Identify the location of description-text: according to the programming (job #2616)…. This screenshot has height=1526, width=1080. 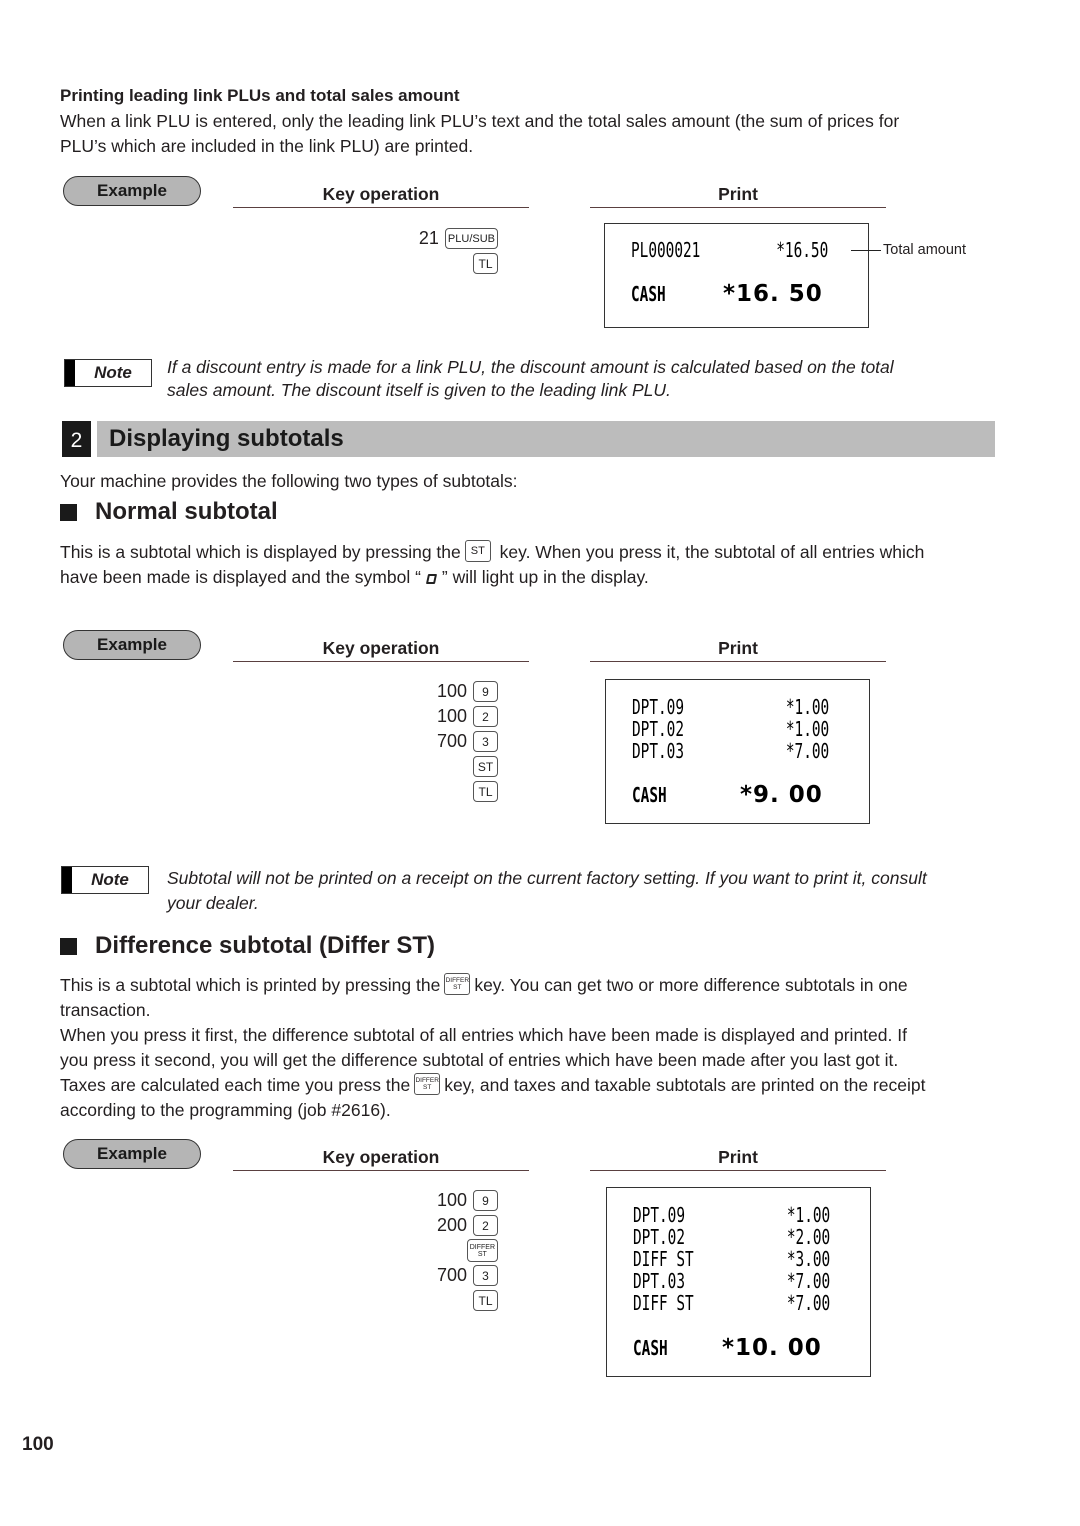
(225, 1110).